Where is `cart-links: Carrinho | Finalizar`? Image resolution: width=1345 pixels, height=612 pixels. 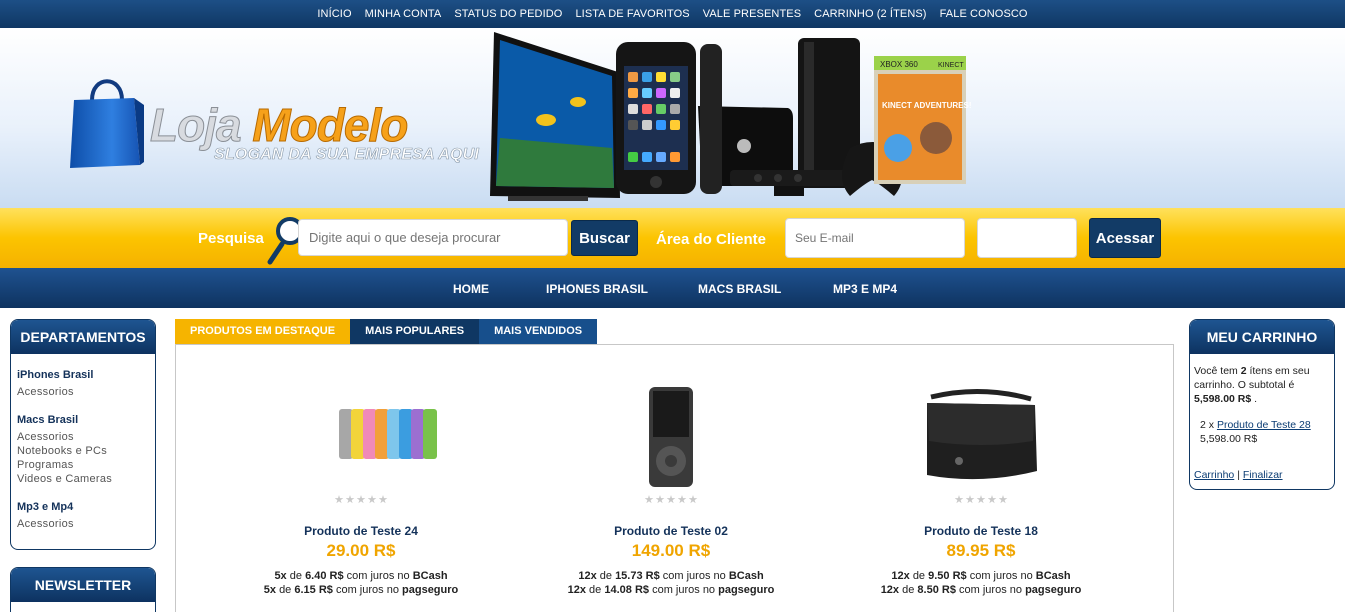
cart-links: Carrinho | Finalizar is located at coordinates (1238, 475).